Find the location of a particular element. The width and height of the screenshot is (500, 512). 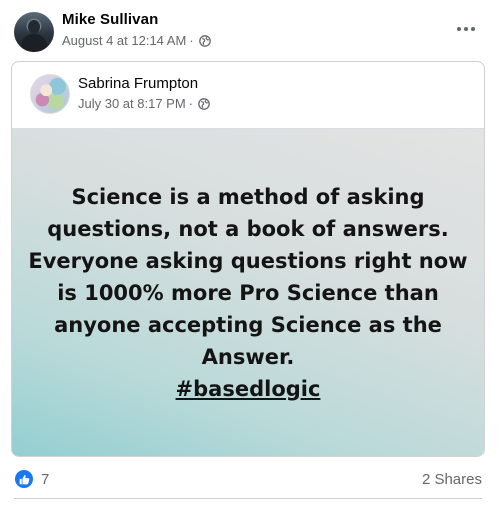

more-options-button is located at coordinates (466, 29).